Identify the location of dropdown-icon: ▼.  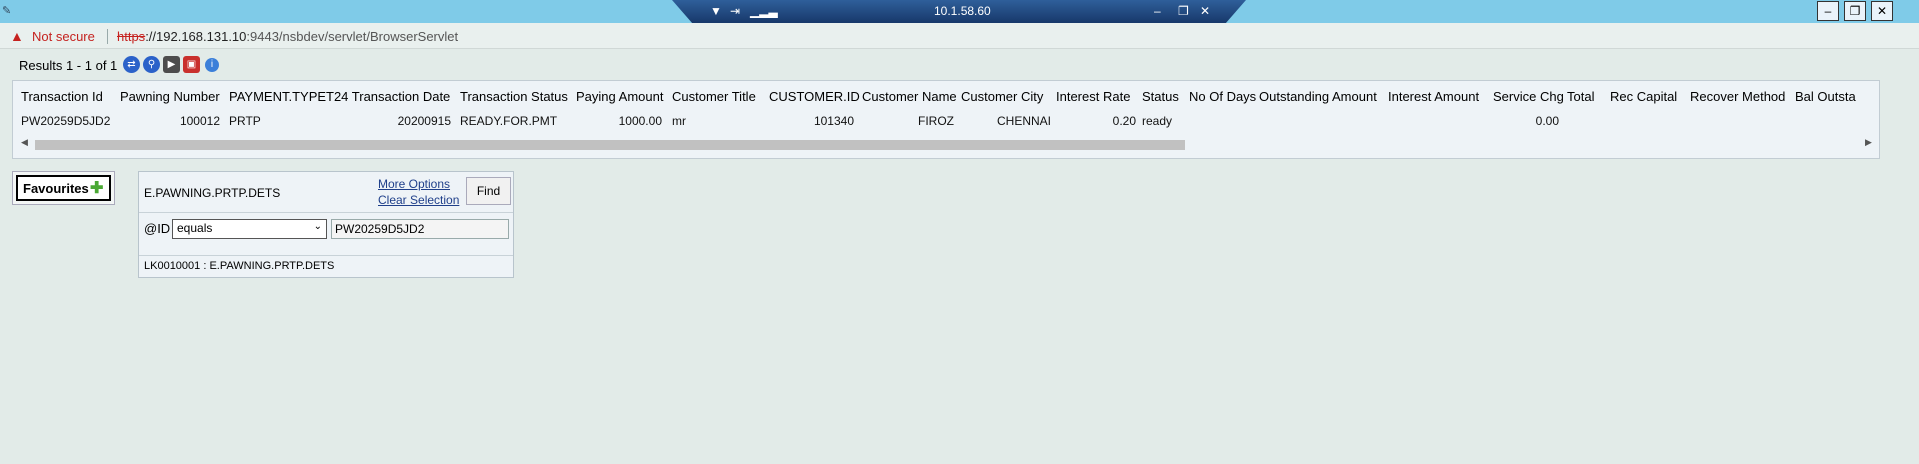
(716, 11).